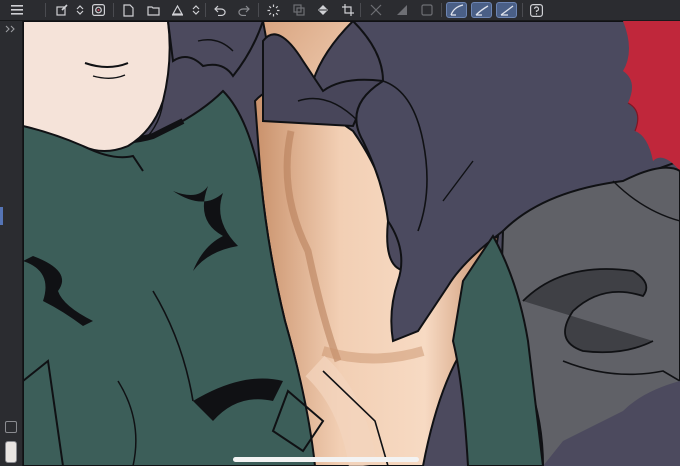 This screenshot has width=680, height=466. What do you see at coordinates (11, 452) in the screenshot?
I see `color-swatch` at bounding box center [11, 452].